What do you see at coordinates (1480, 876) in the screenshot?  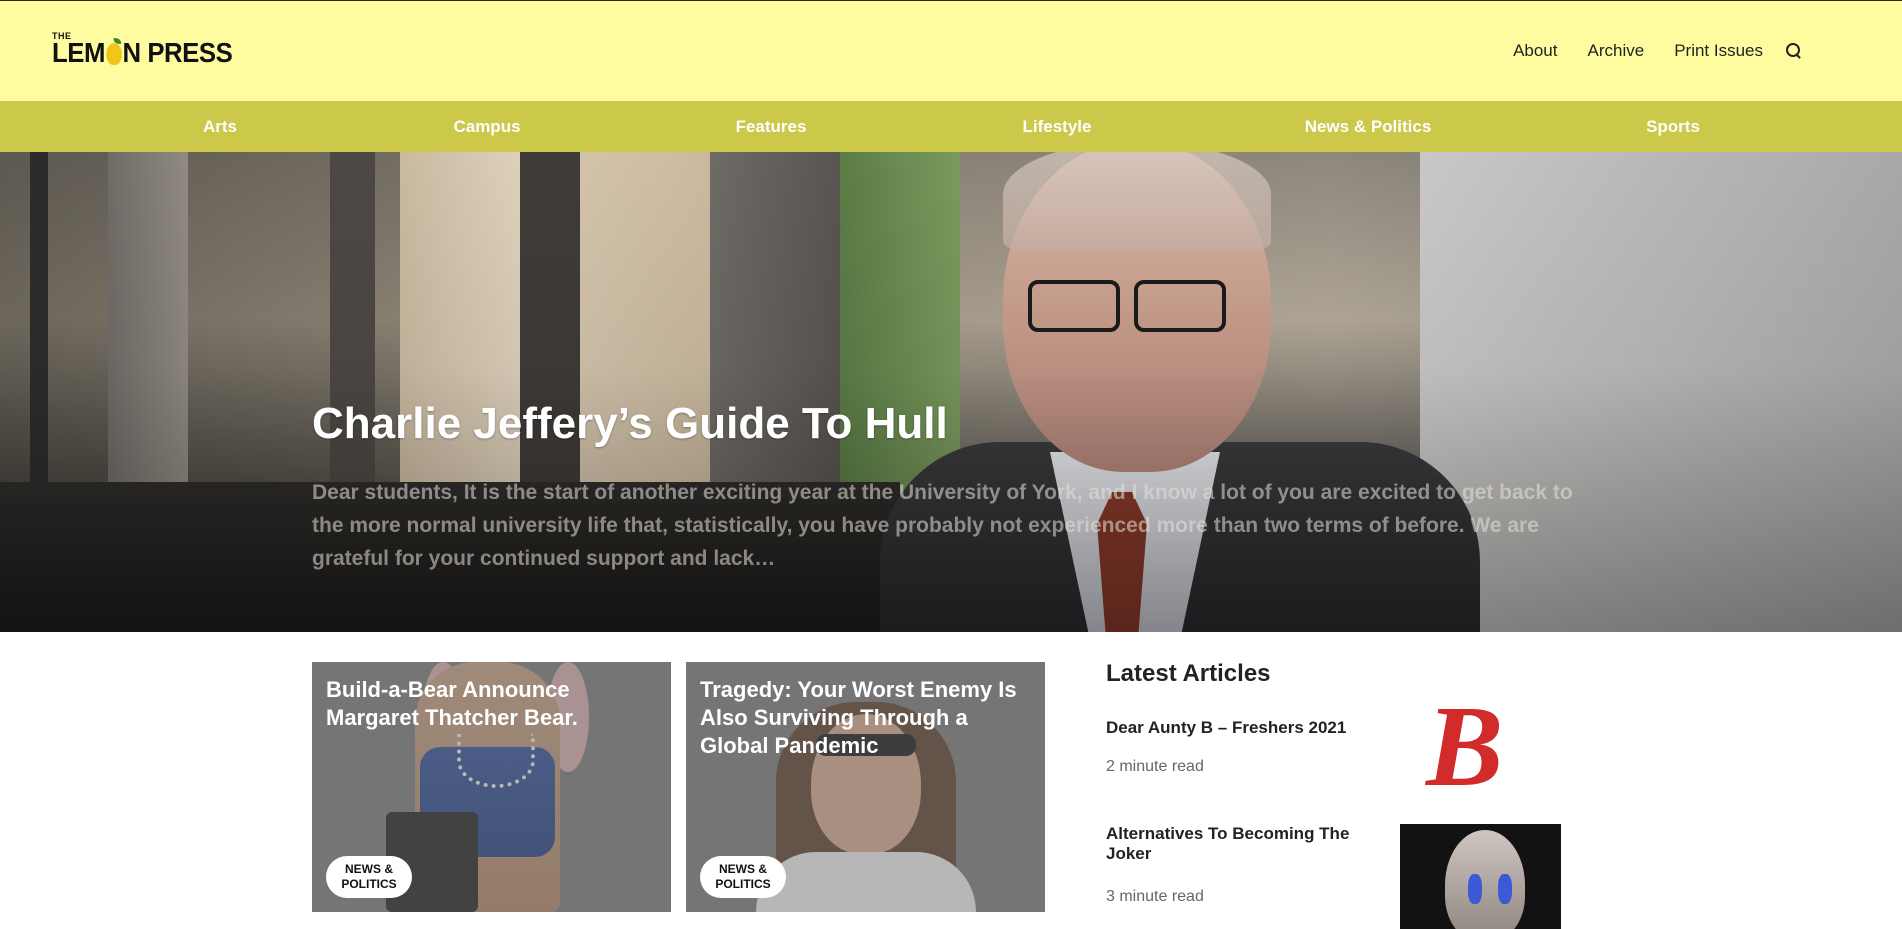 I see `joker-photo-thumbnail` at bounding box center [1480, 876].